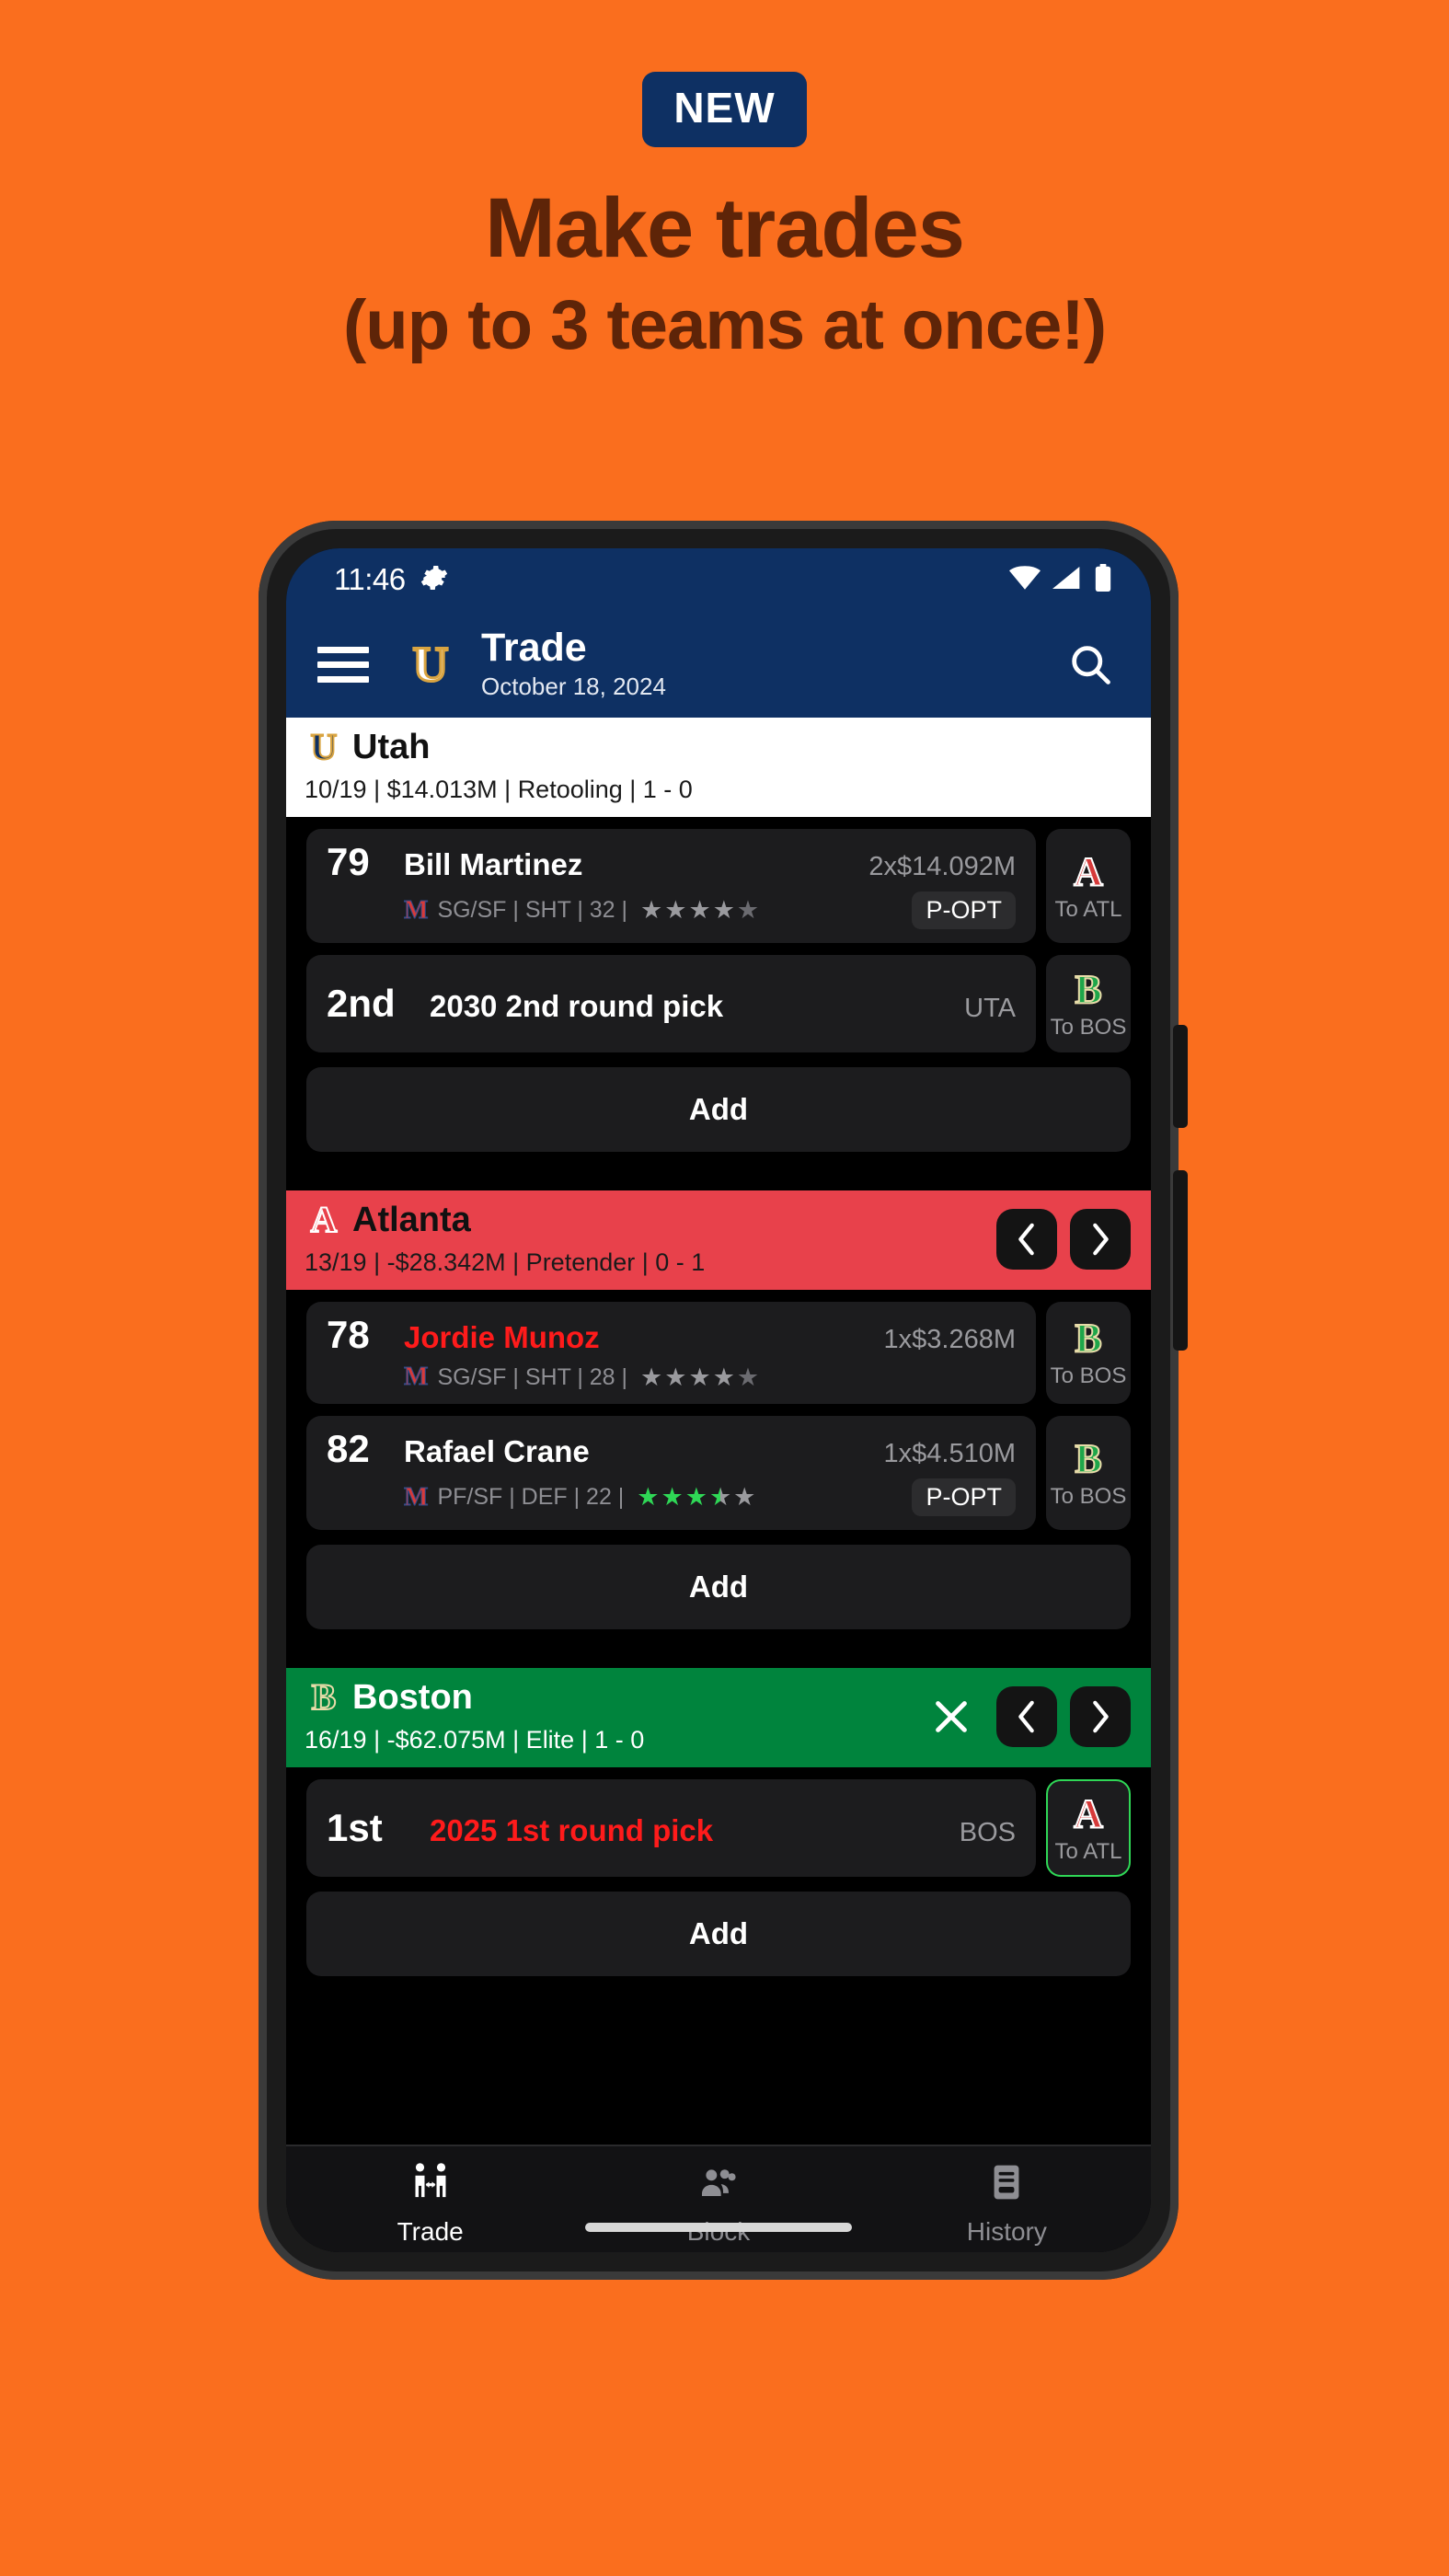 The image size is (1449, 2576). What do you see at coordinates (1090, 664) in the screenshot?
I see `search-icon` at bounding box center [1090, 664].